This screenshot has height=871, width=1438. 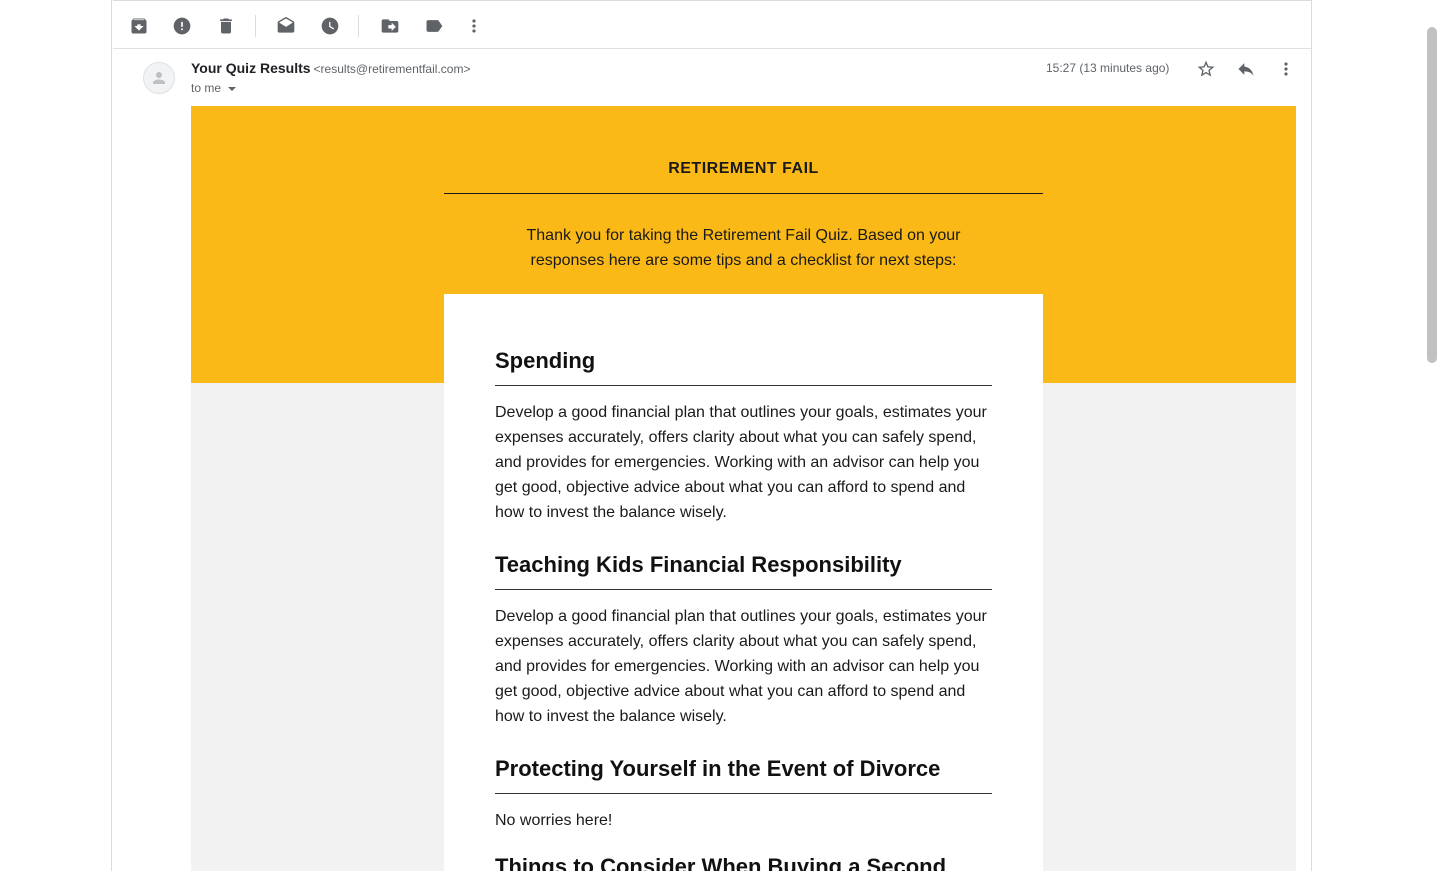 I want to click on section-second-home: Things to Consider When Buying a Second, so click(x=743, y=861).